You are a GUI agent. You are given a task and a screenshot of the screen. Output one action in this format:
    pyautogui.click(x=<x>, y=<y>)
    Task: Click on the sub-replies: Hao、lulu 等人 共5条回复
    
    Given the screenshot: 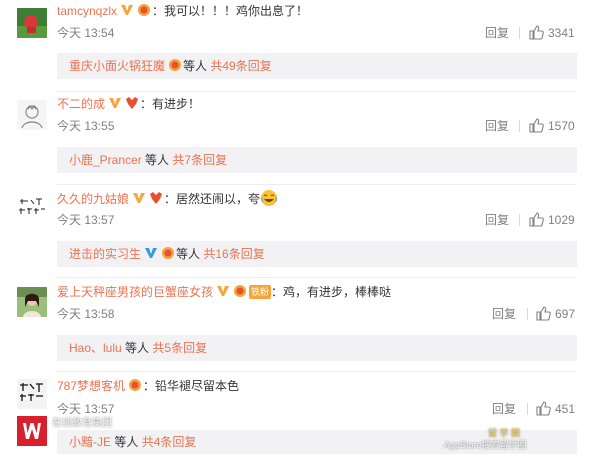 What is the action you would take?
    pyautogui.click(x=317, y=348)
    